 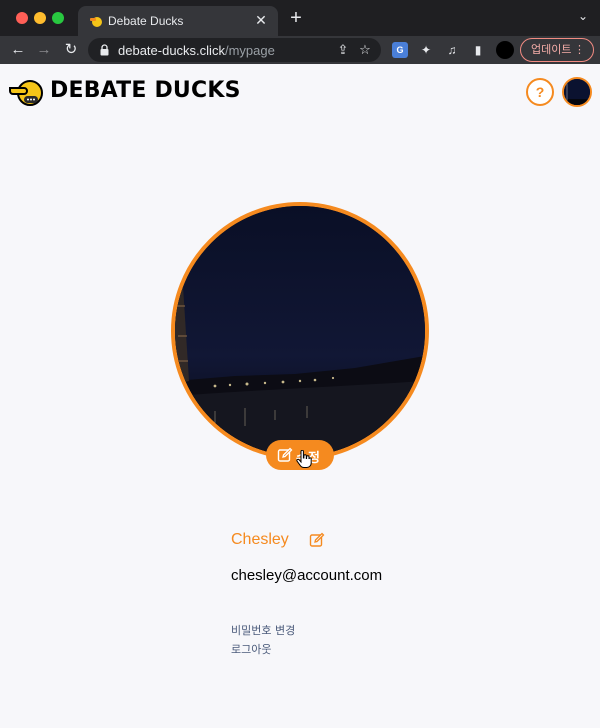 I want to click on reload-icon: ↻, so click(x=71, y=50).